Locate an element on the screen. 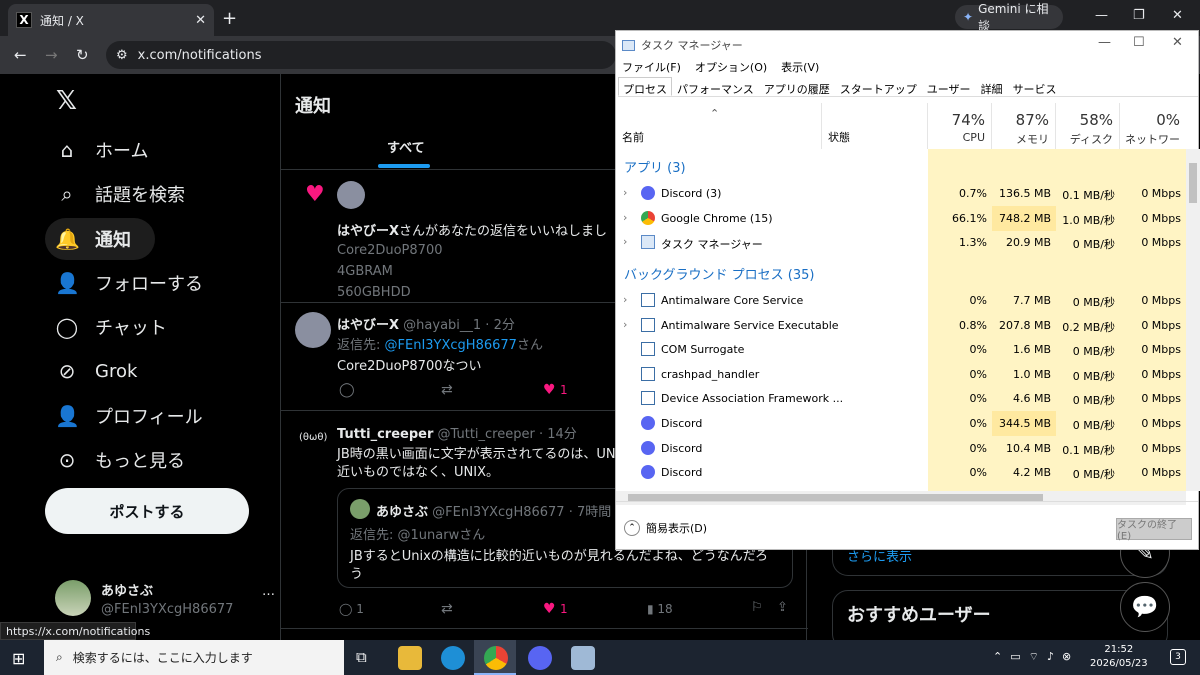  process-row: Discord 0% 10.4 MB 0.1 MB/秒 0 Mbps is located at coordinates (901, 448).